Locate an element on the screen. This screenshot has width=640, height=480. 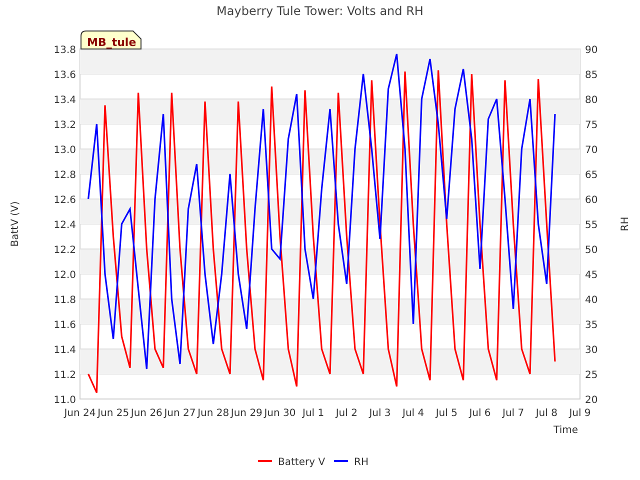
axis-tick-label: Jul 2 is located at coordinates (347, 413).